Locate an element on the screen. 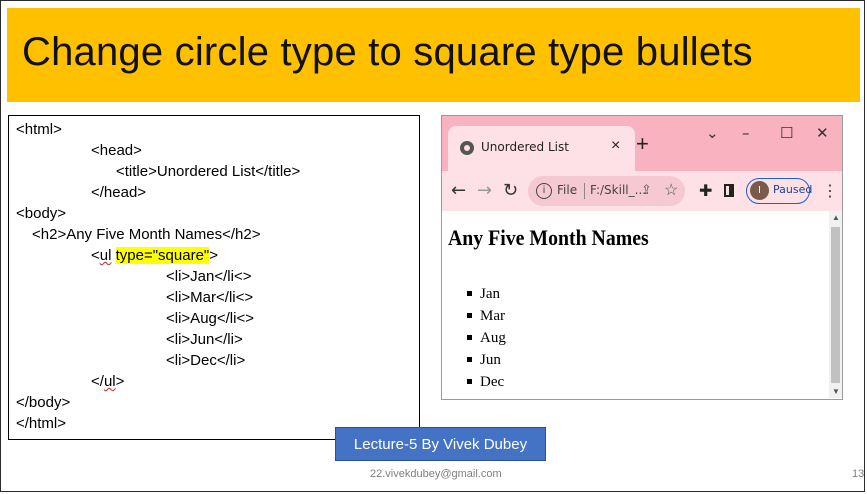 The height and width of the screenshot is (494, 867). vertical-scrollbar: ▲ ▼ is located at coordinates (835, 304).